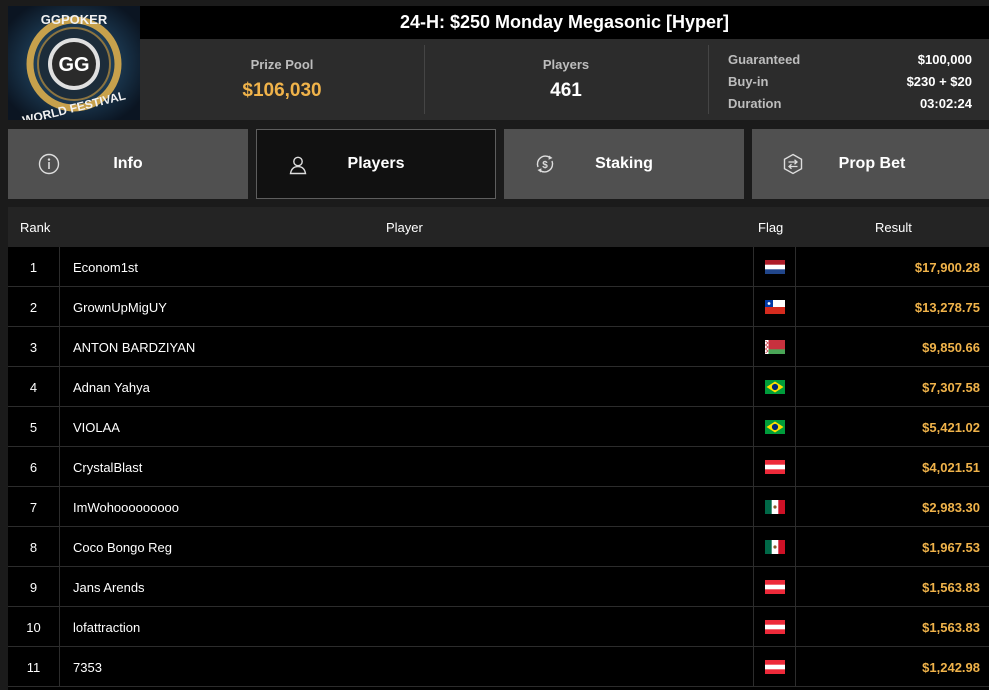 This screenshot has height=690, width=989. Describe the element at coordinates (298, 165) in the screenshot. I see `user-icon` at that location.